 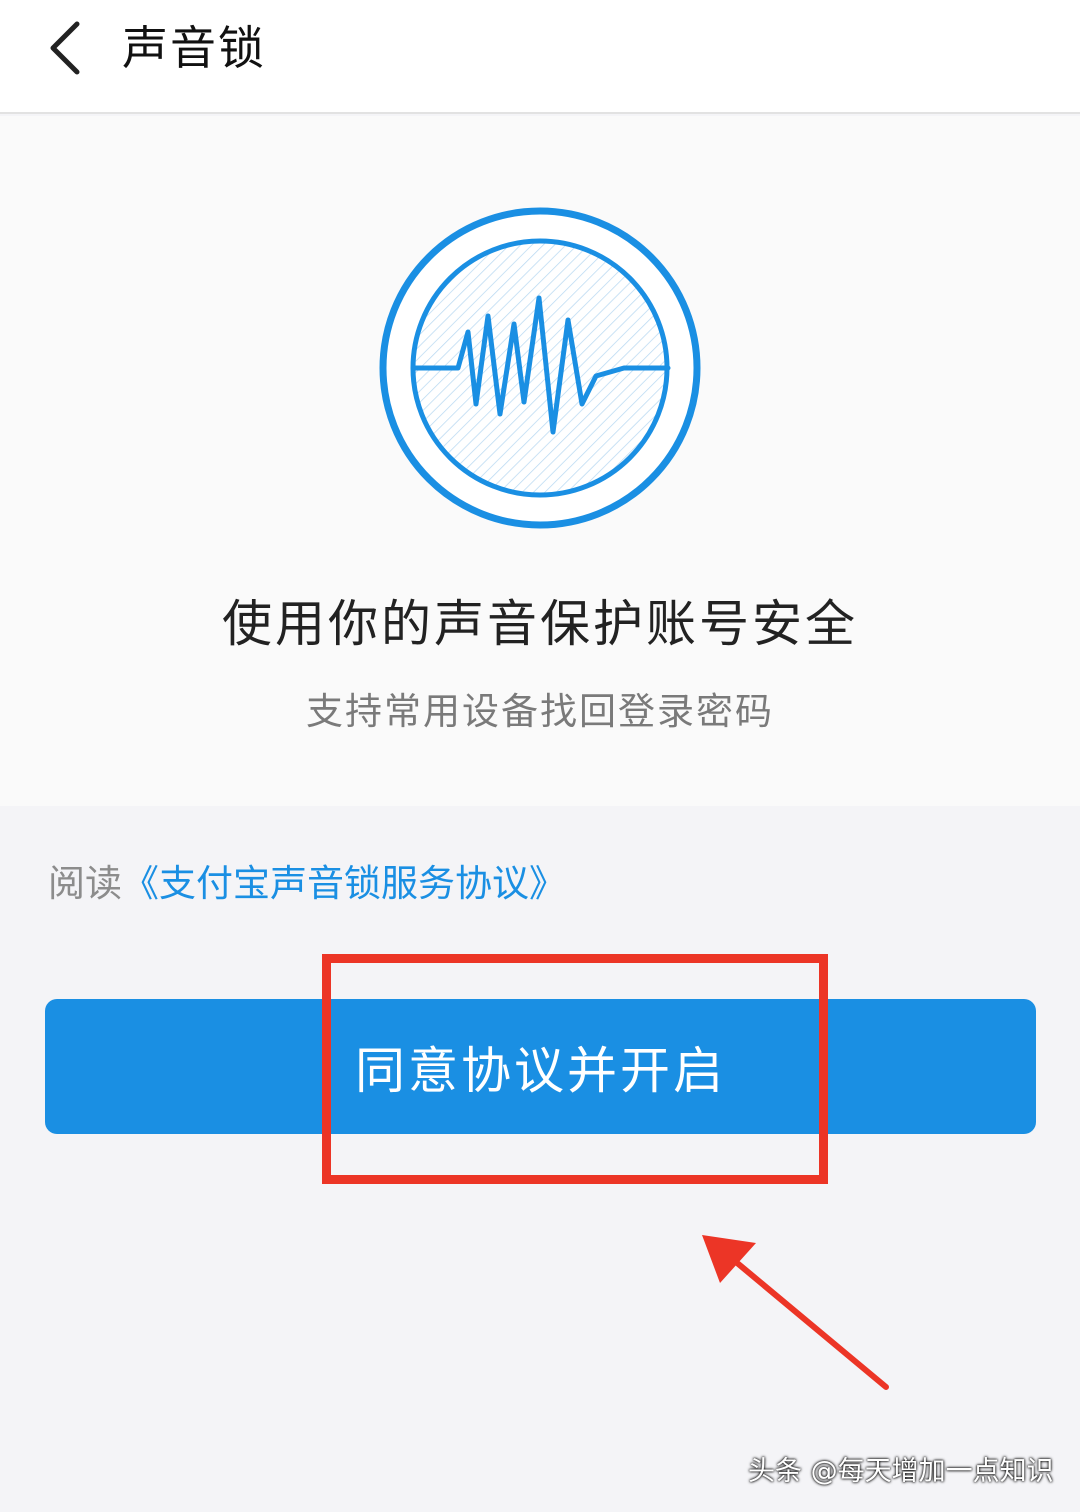 What do you see at coordinates (901, 1471) in the screenshot?
I see `watermark-text: 头条 @每天增加一点知识` at bounding box center [901, 1471].